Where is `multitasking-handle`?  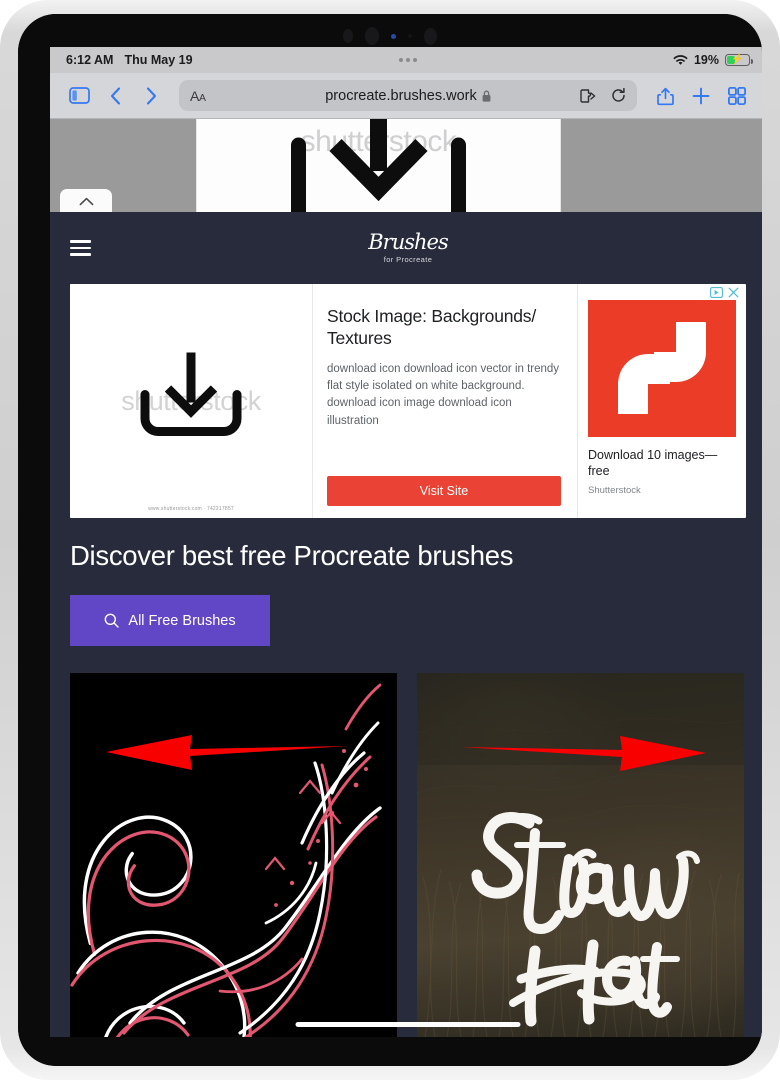
multitasking-handle is located at coordinates (406, 60).